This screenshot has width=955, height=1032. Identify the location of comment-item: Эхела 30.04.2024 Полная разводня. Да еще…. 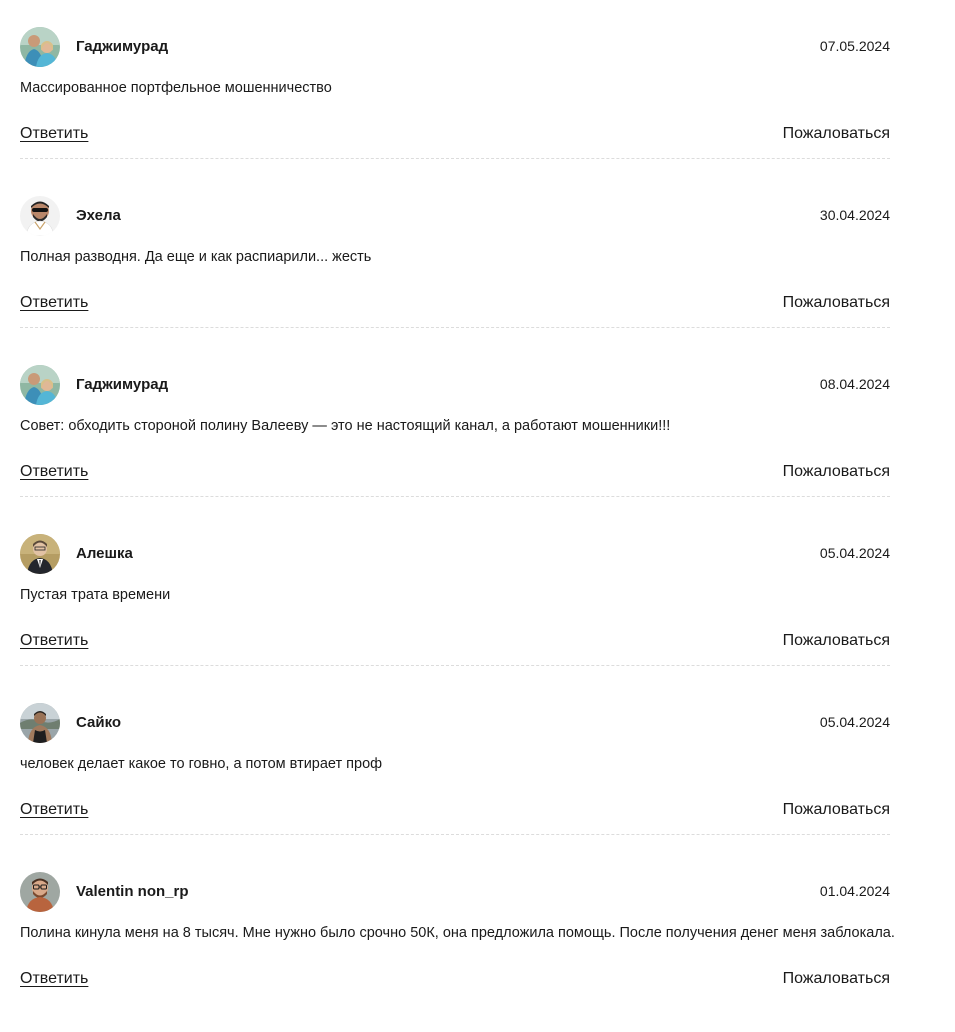
(455, 276).